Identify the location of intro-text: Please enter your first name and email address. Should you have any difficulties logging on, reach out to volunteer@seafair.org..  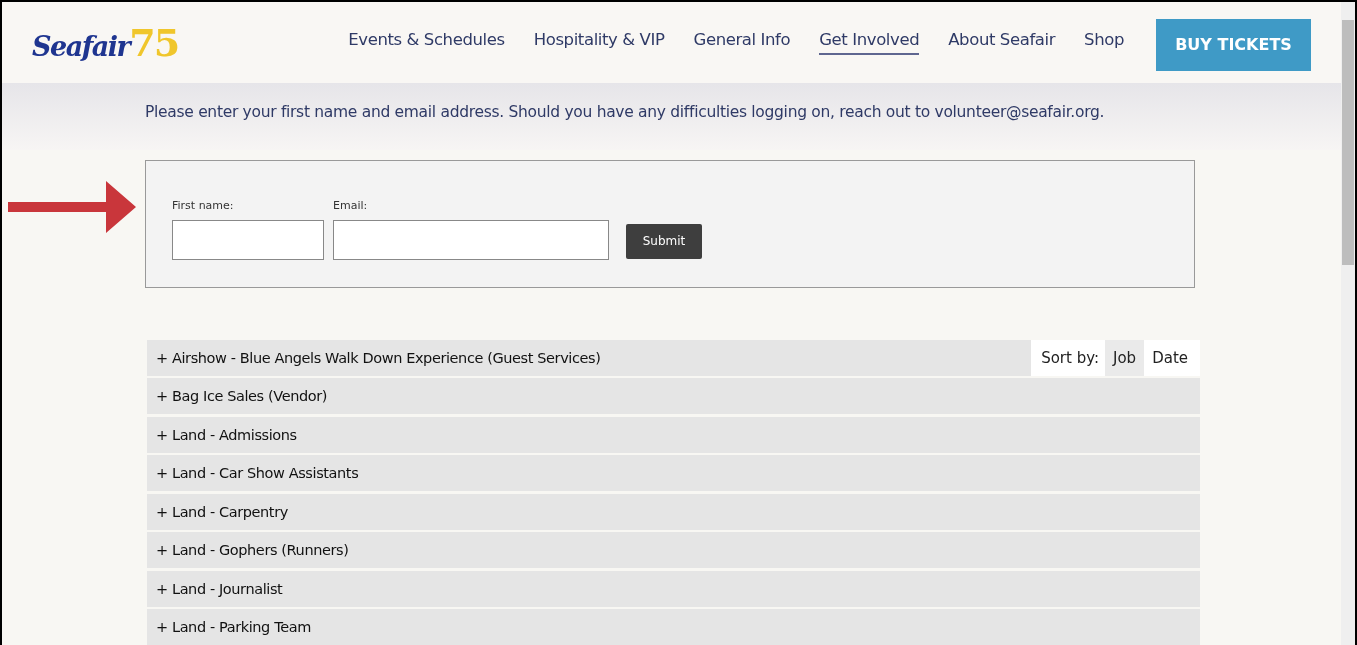
(625, 112).